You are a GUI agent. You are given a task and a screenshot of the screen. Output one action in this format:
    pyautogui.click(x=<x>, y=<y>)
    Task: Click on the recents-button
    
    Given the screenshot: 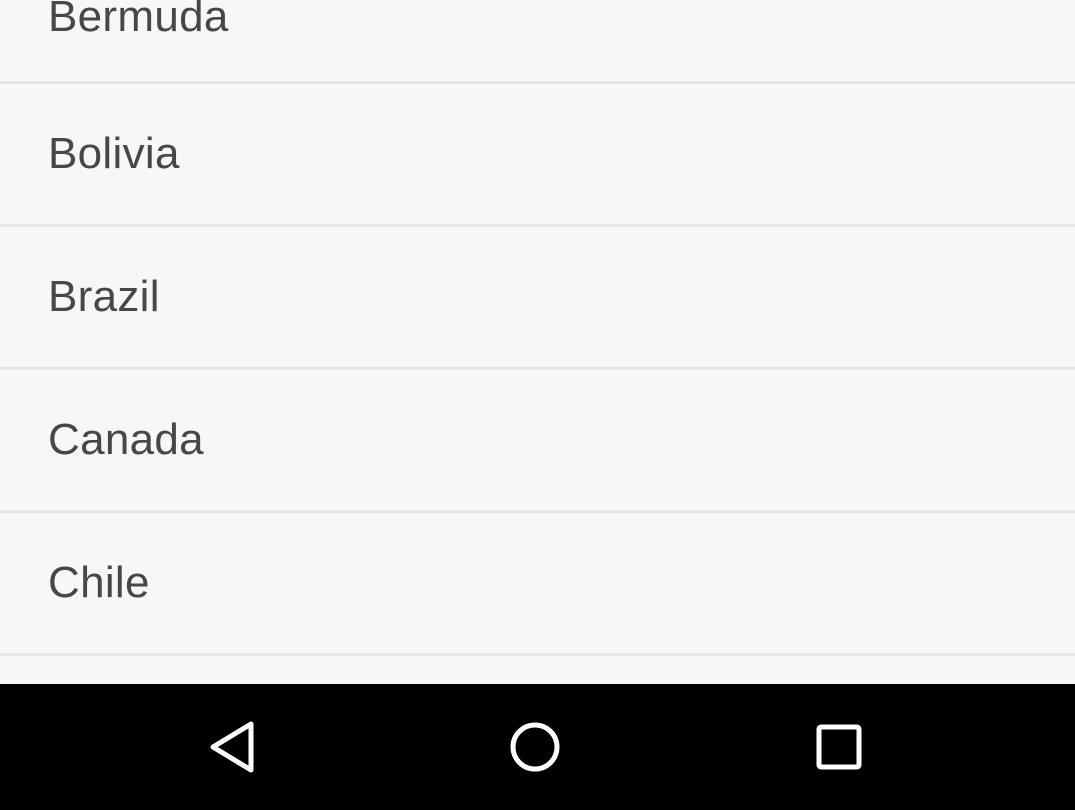 What is the action you would take?
    pyautogui.click(x=839, y=747)
    